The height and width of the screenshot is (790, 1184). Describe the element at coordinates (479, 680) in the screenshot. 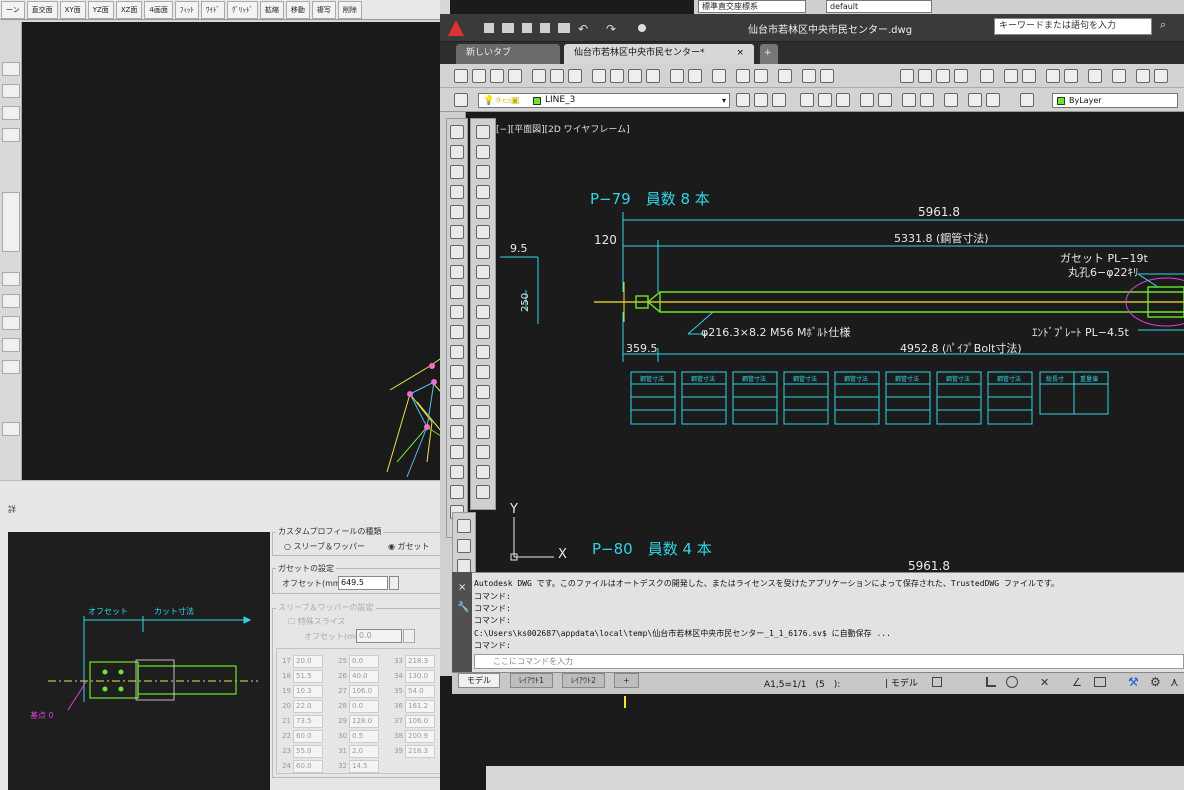

I see `tab-model: モデル` at that location.